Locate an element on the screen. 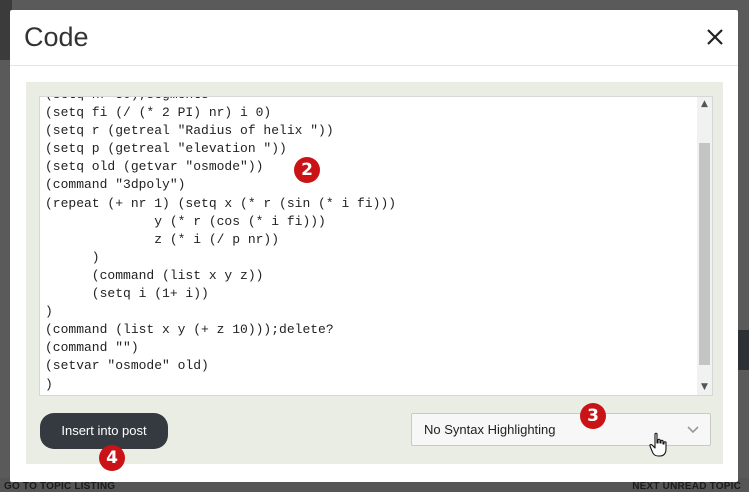 The image size is (749, 492). code-line: (setq fi (/ (* 2 PI) nr) i 0) is located at coordinates (158, 113).